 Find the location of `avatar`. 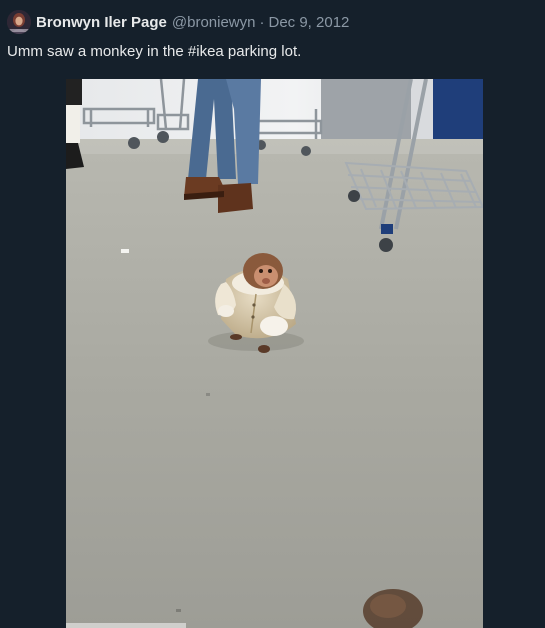

avatar is located at coordinates (19, 22).